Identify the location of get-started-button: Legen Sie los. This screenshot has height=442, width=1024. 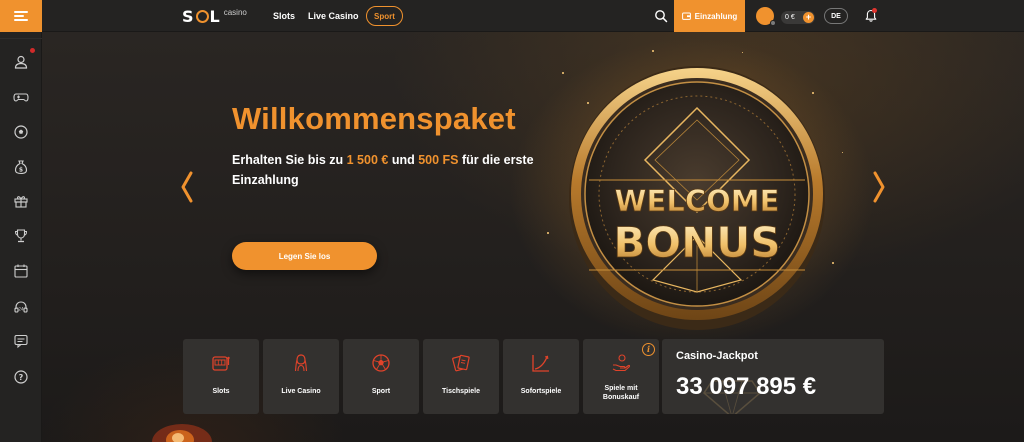
(304, 256).